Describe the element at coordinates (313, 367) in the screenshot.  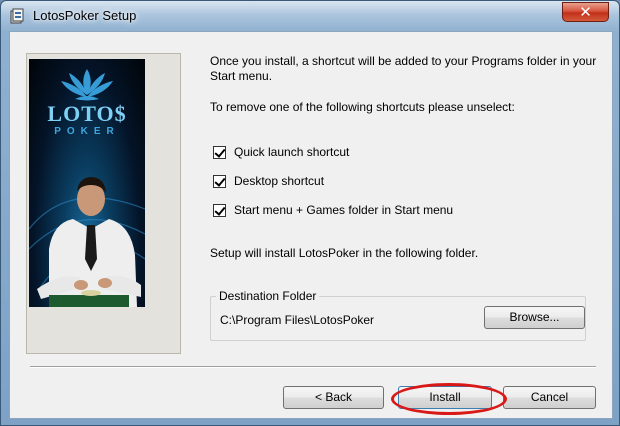
I see `divider` at that location.